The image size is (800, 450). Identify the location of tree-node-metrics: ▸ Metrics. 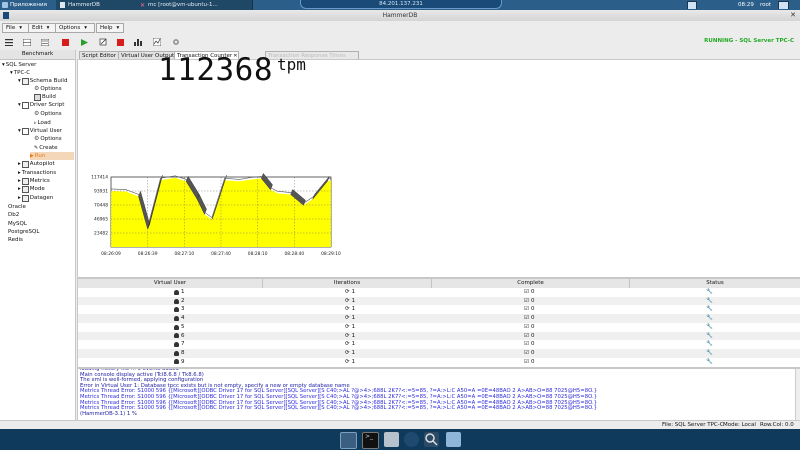
(34, 181).